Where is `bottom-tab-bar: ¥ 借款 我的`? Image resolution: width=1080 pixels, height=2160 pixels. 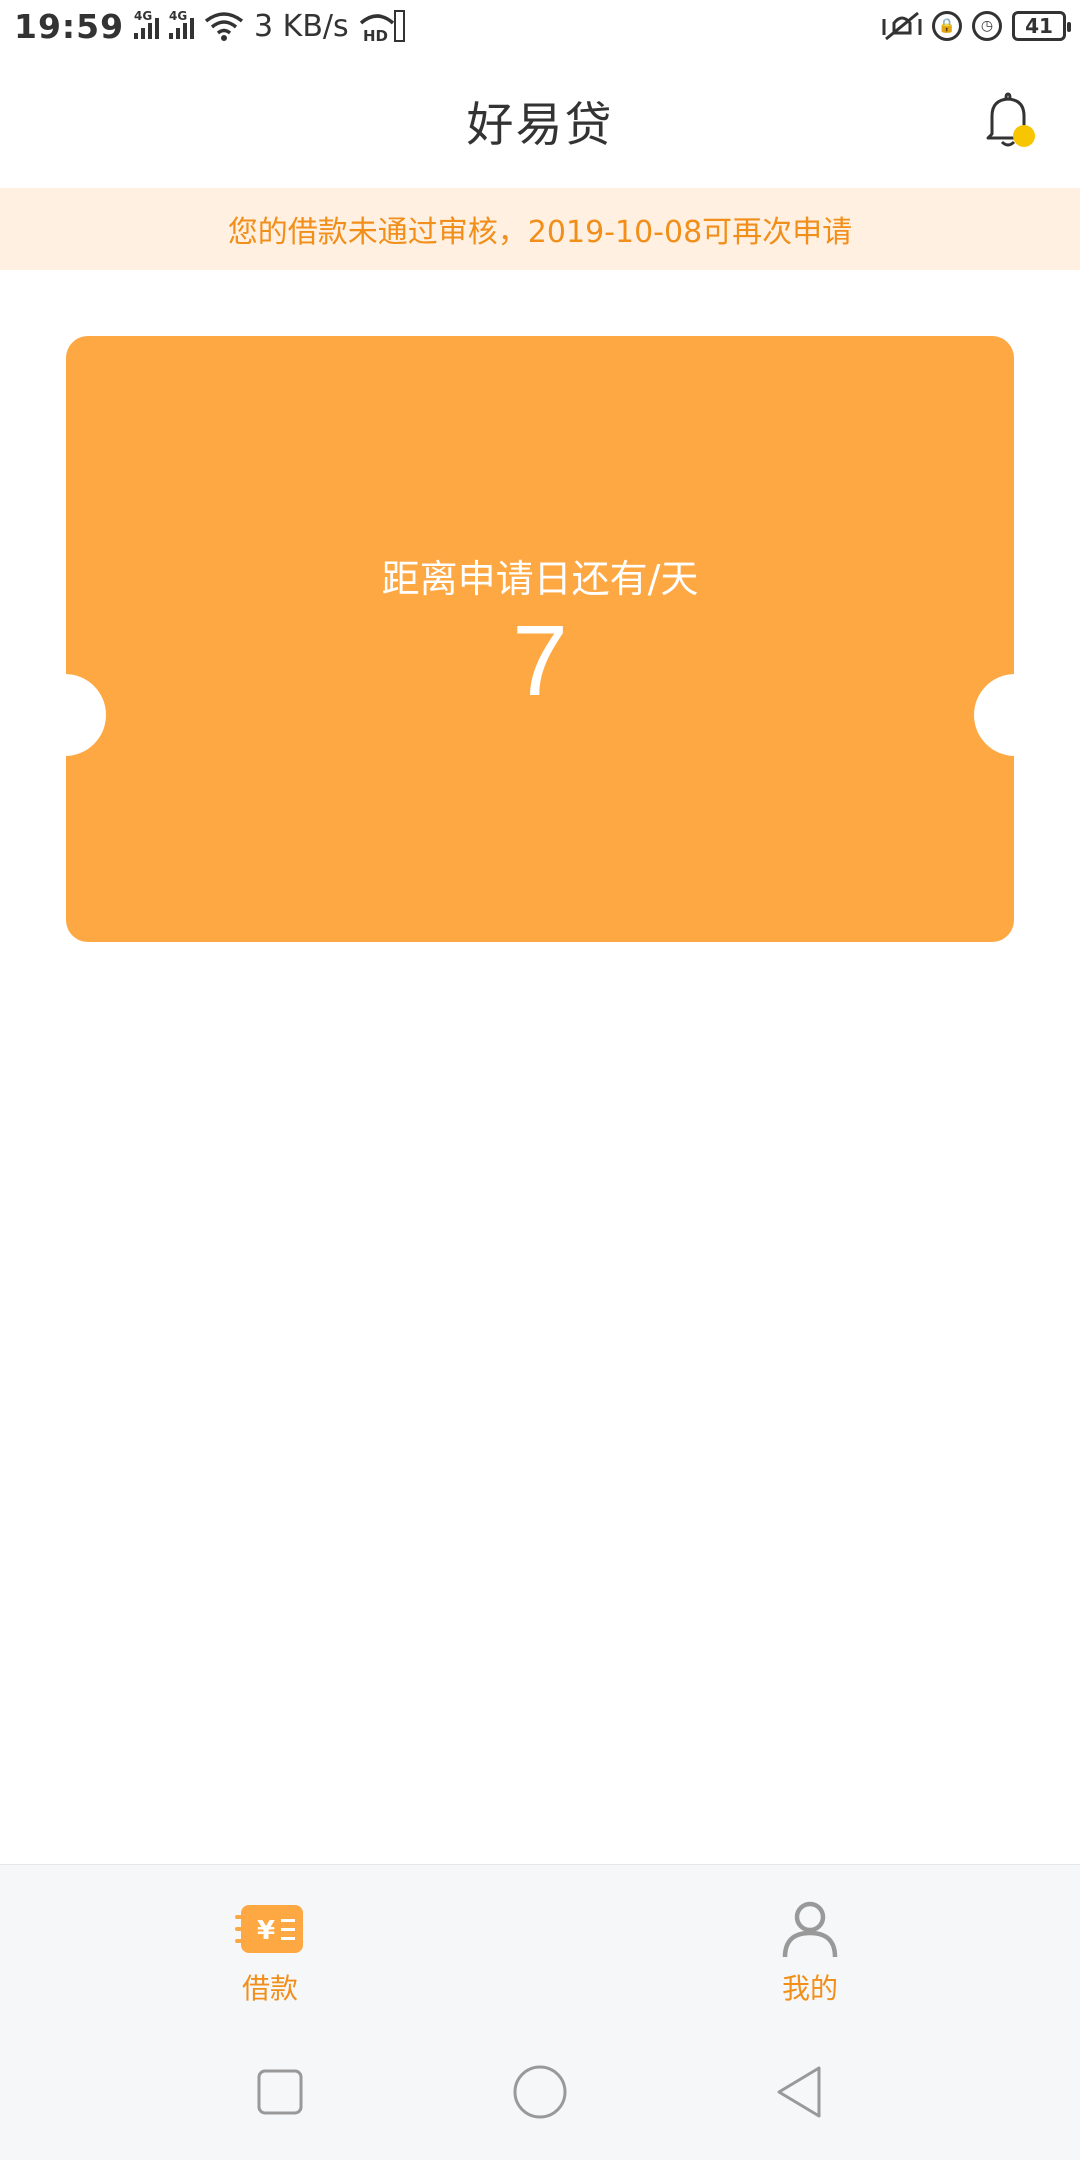 bottom-tab-bar: ¥ 借款 我的 is located at coordinates (540, 1944).